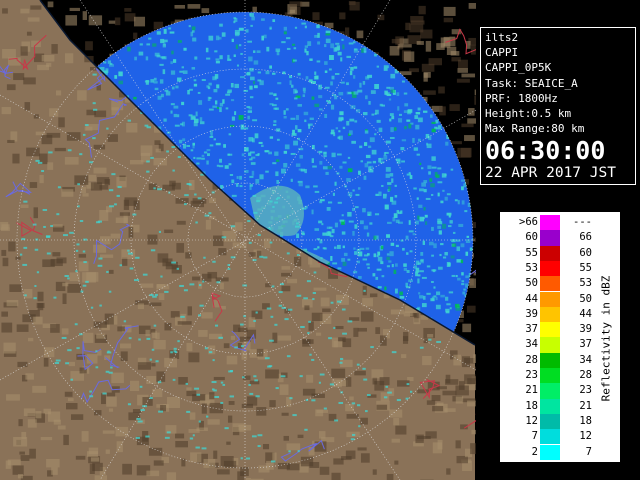 This screenshot has height=480, width=640. What do you see at coordinates (585, 375) in the screenshot?
I see `legend-upper-bound: 28` at bounding box center [585, 375].